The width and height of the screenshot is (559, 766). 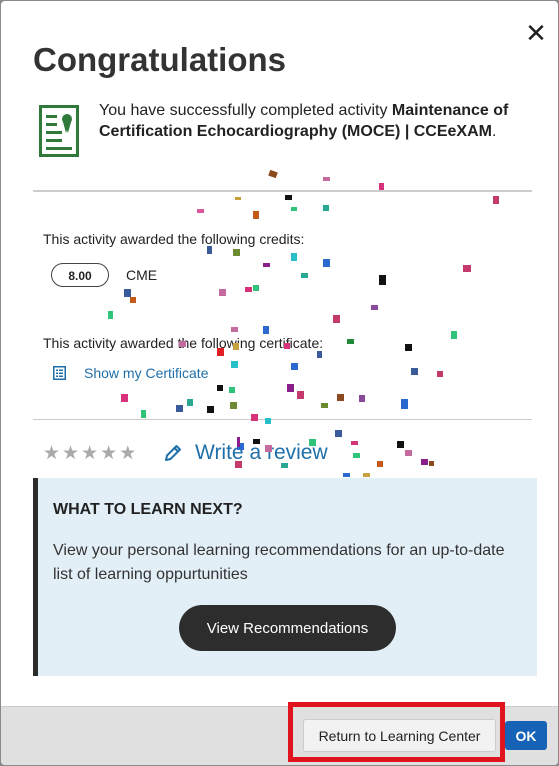 What do you see at coordinates (261, 452) in the screenshot?
I see `write-review-label: Write a review` at bounding box center [261, 452].